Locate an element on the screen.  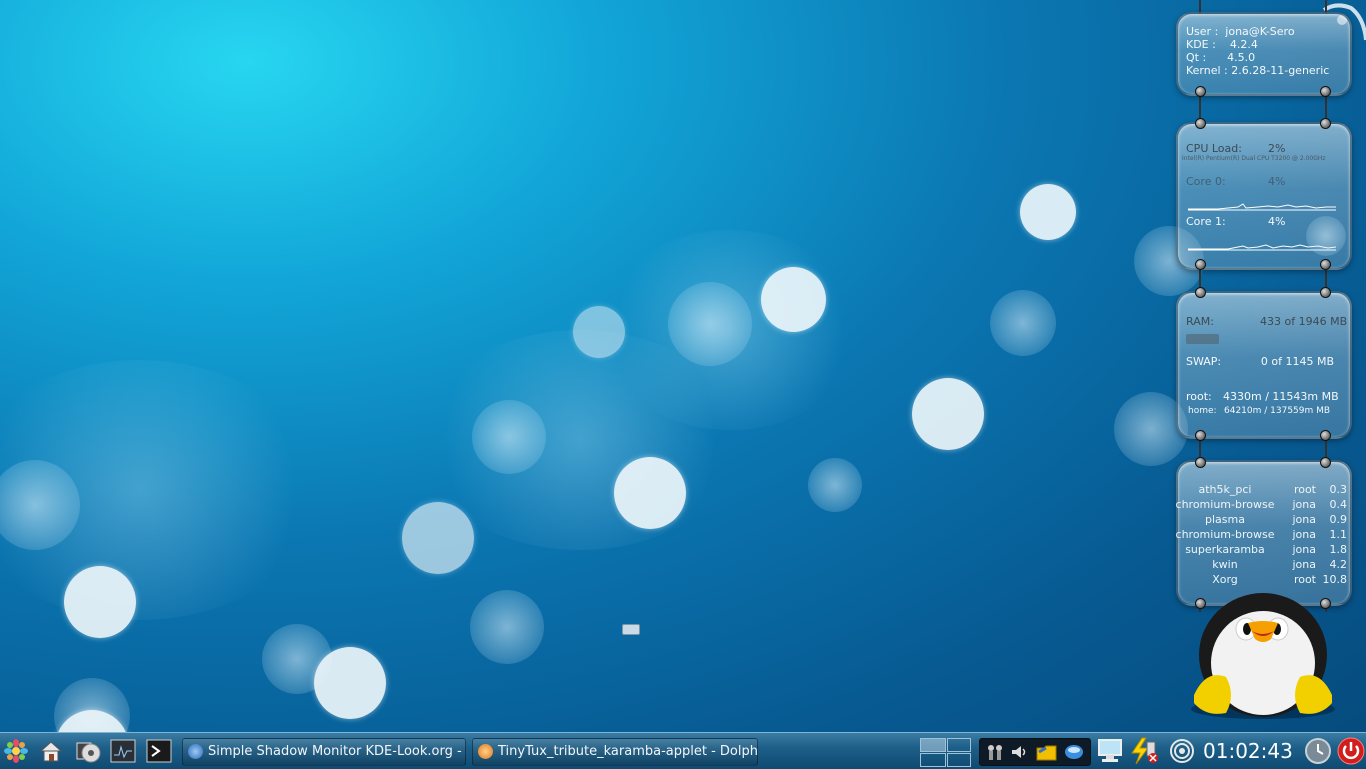
task-dolphin: TinyTux_tribute_karamba-applet - Dolph is located at coordinates (615, 752).